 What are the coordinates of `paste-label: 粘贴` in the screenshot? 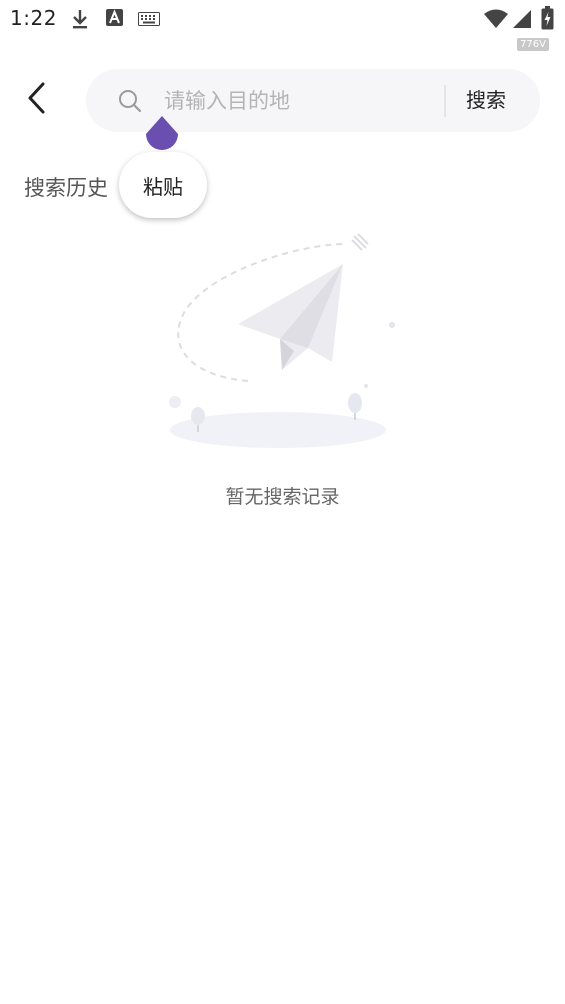 It's located at (163, 186).